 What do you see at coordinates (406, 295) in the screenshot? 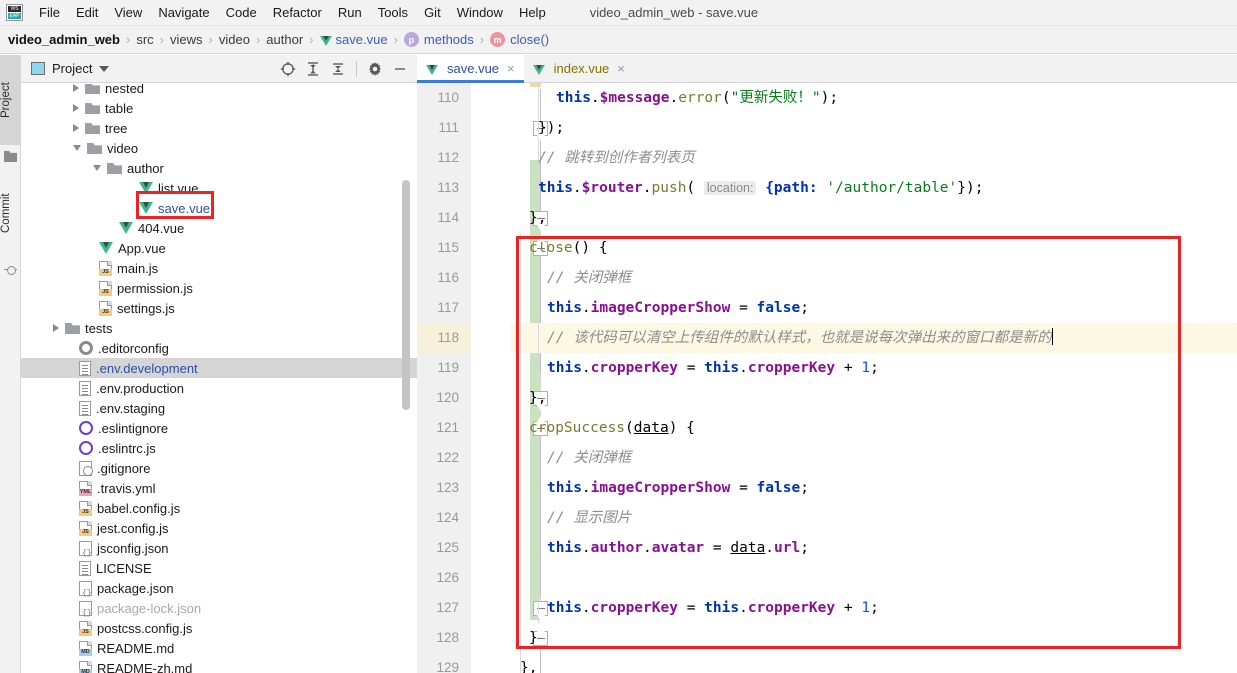
I see `project-tree-scrollbar` at bounding box center [406, 295].